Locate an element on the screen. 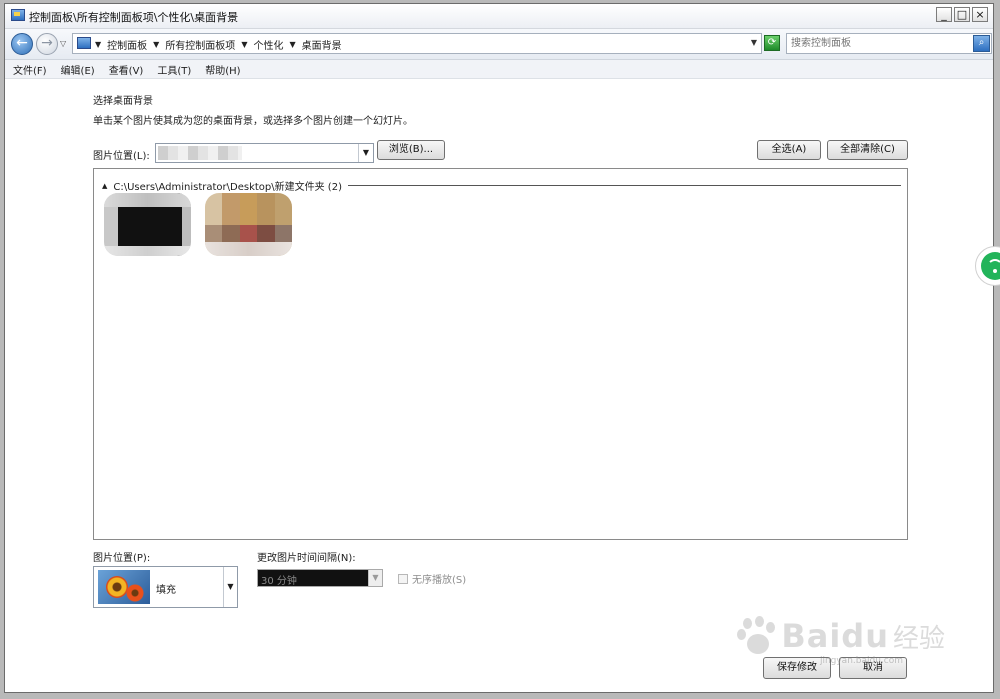  picture-position-label: 图片位置(P): is located at coordinates (122, 558).